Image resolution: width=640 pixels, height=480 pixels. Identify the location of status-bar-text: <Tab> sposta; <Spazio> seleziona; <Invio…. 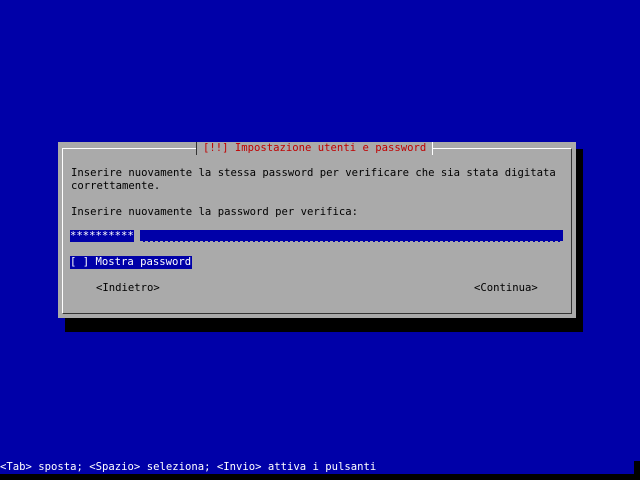
(188, 467).